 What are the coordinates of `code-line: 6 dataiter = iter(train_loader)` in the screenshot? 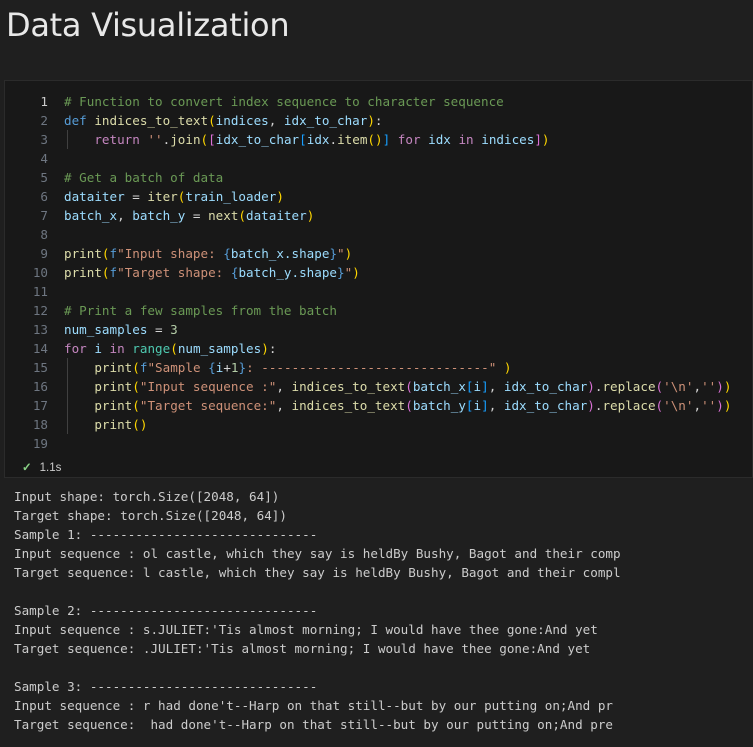 It's located at (378, 196).